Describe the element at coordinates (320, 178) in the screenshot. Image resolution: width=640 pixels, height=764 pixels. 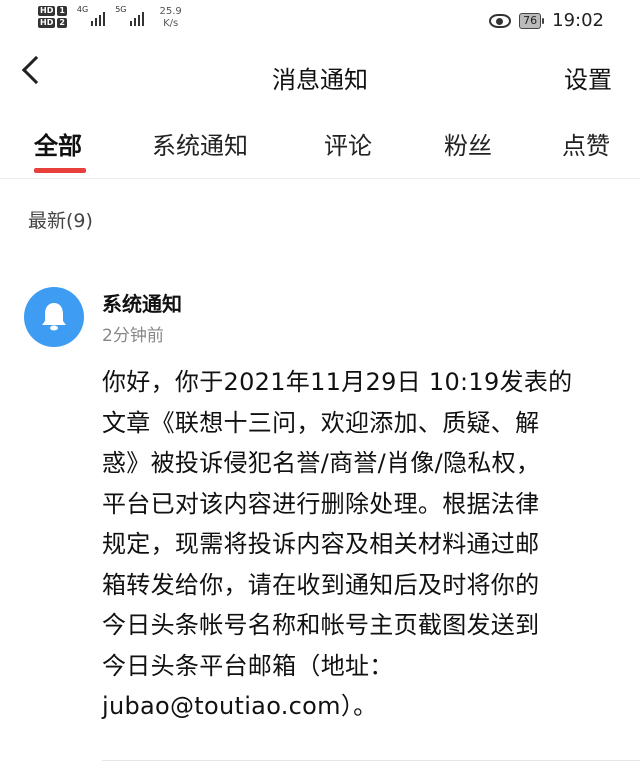
I see `tab-divider` at that location.